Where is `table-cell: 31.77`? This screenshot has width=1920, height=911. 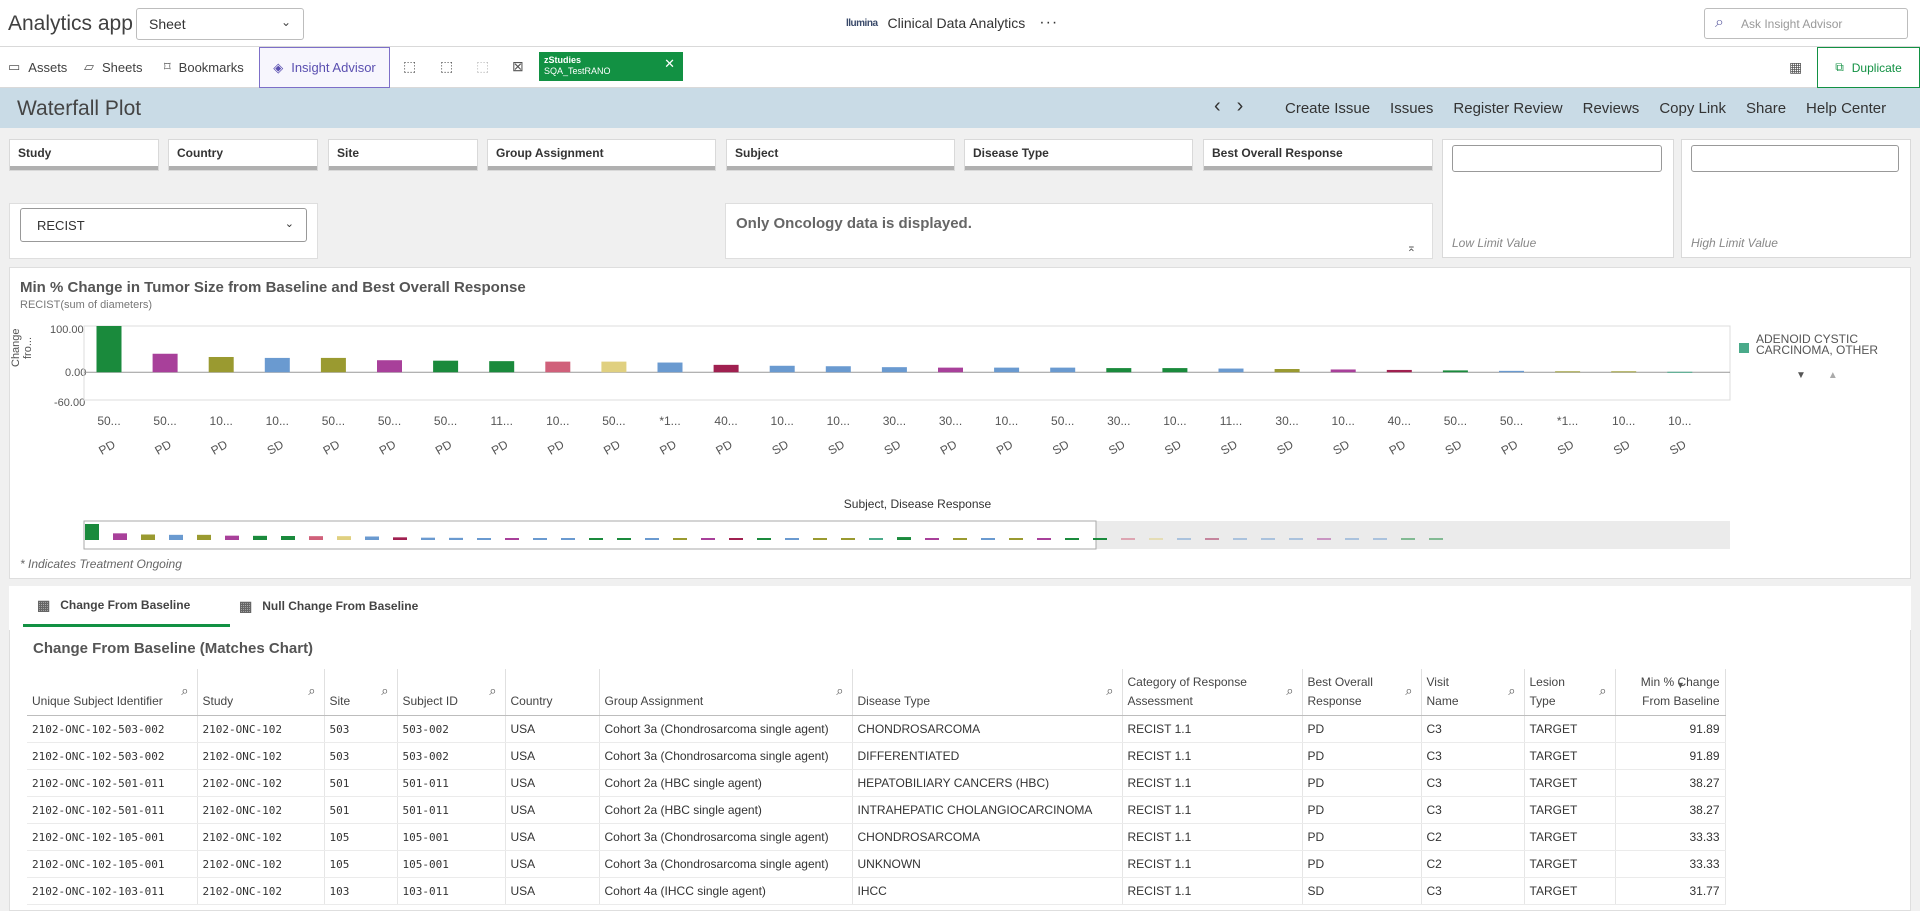 table-cell: 31.77 is located at coordinates (1670, 891).